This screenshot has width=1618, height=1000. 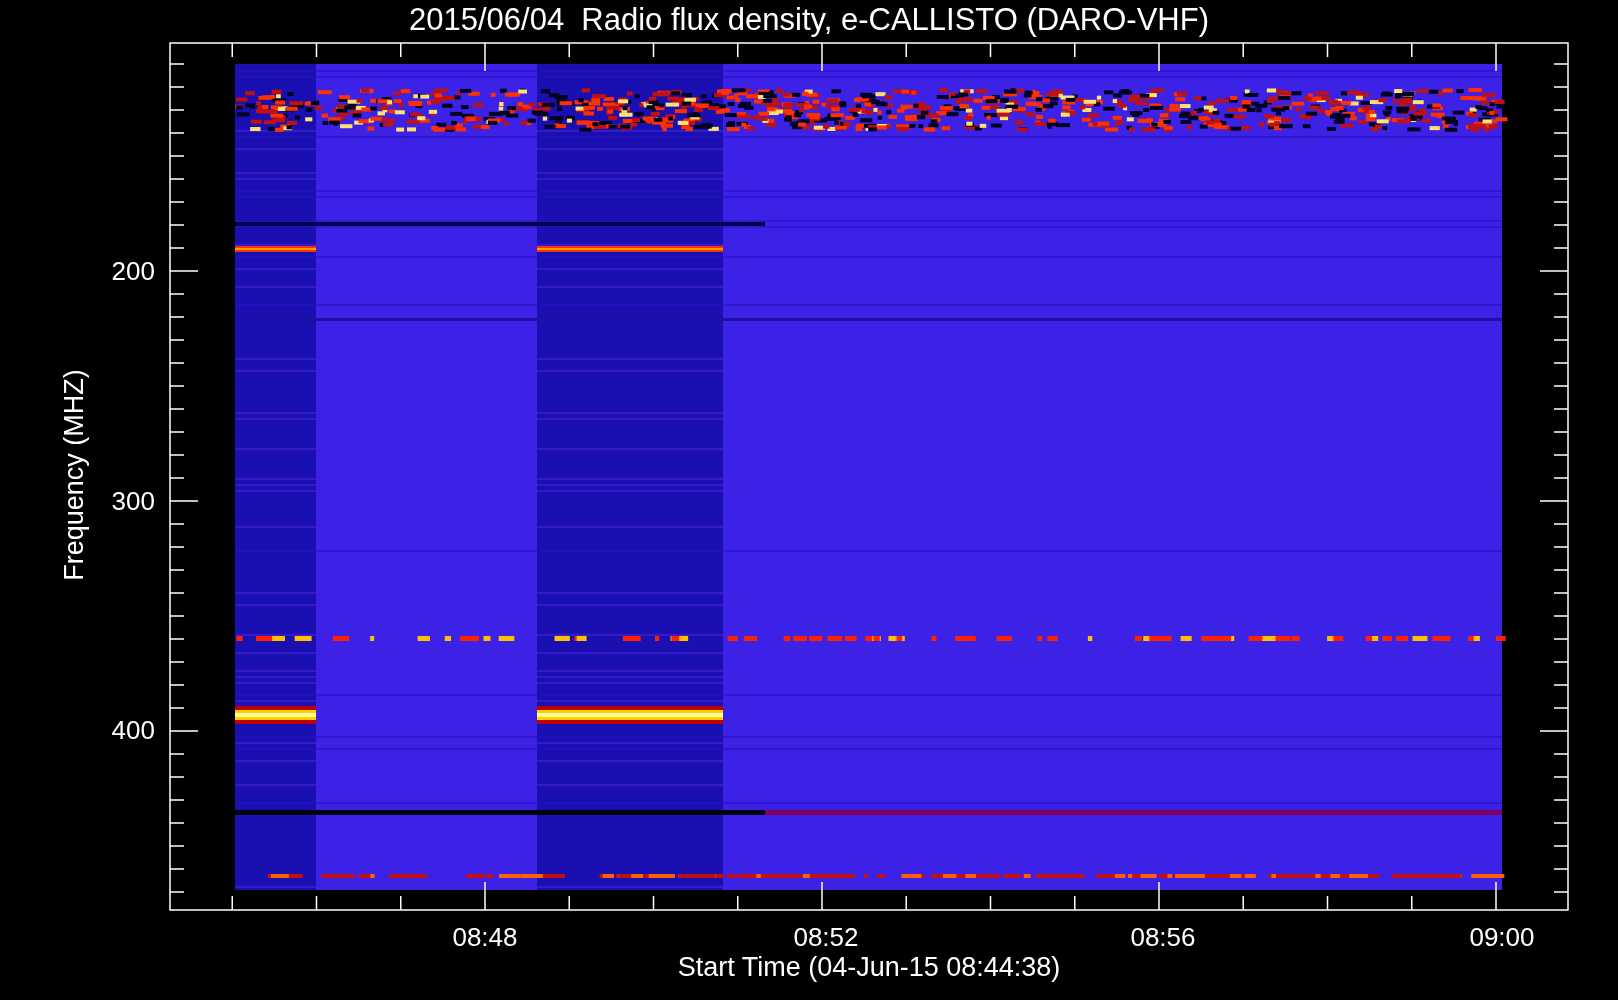 I want to click on x-tick-label: 08:56, so click(x=1163, y=937).